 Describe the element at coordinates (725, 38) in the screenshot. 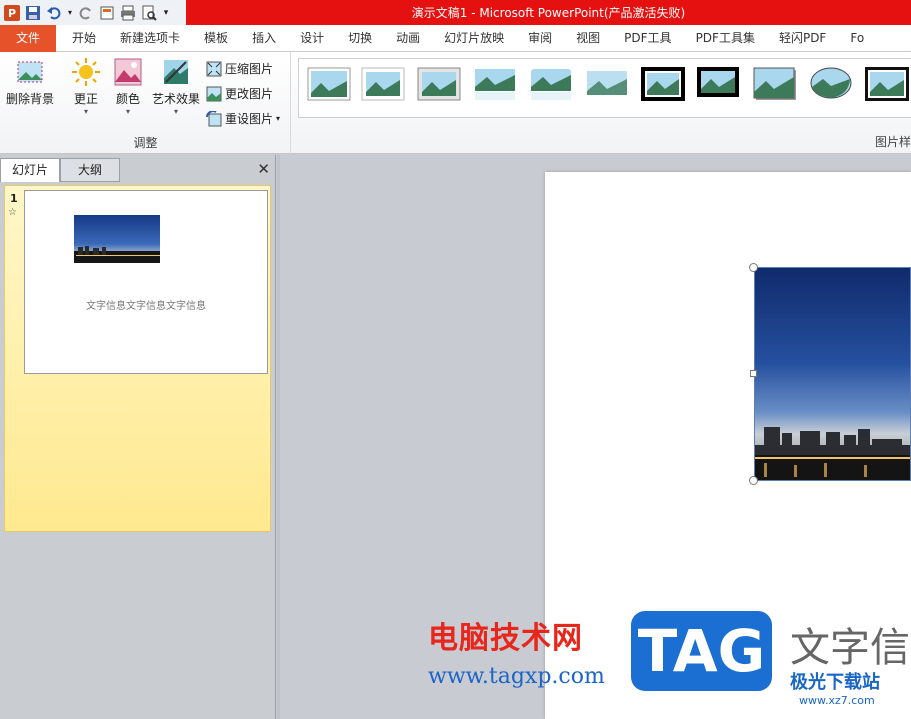

I see `tab-pdf-toolset: PDF工具集` at that location.